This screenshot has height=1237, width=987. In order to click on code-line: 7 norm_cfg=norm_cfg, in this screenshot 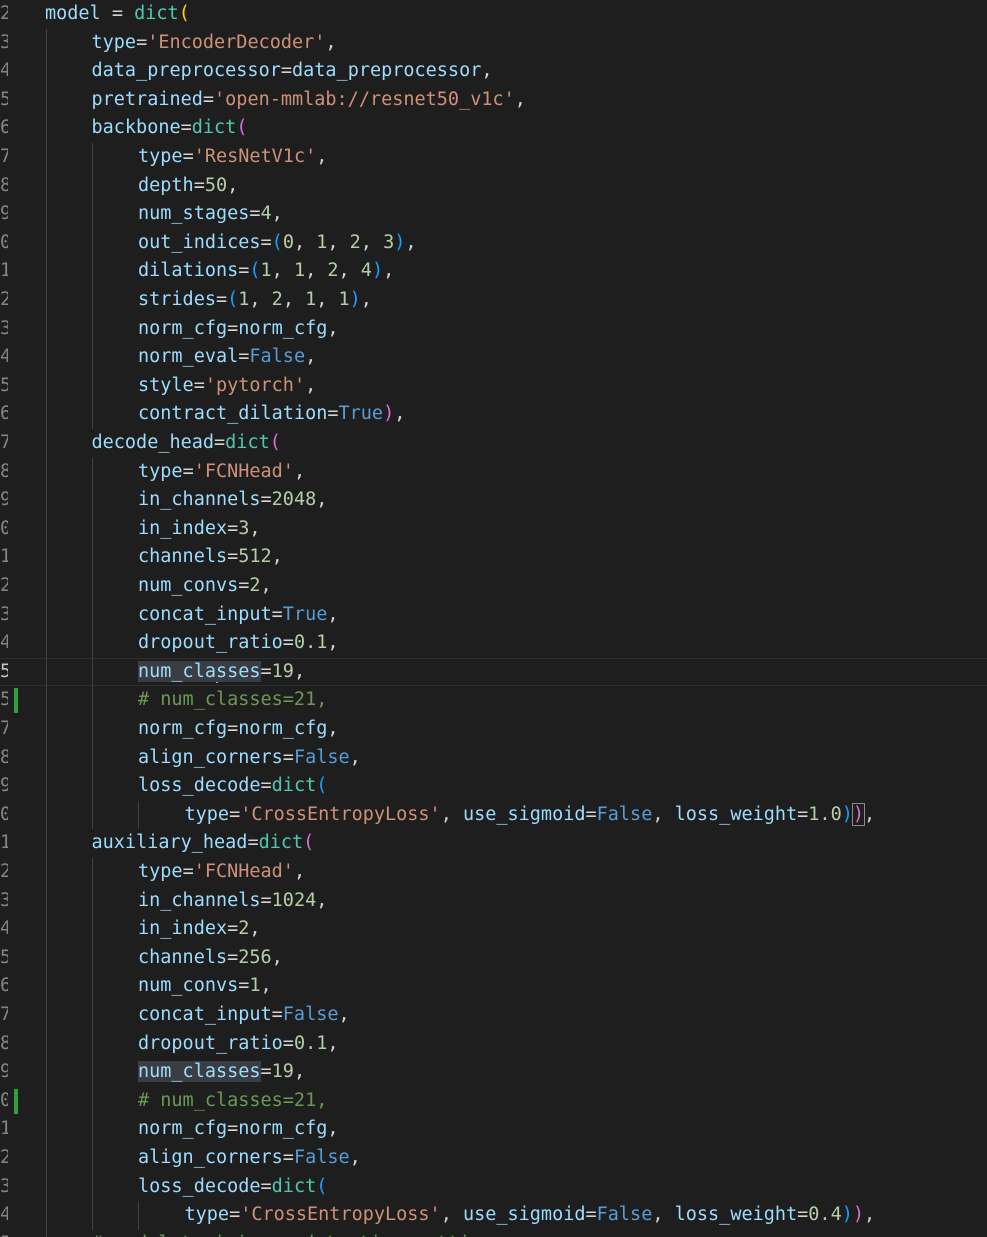, I will do `click(493, 729)`.